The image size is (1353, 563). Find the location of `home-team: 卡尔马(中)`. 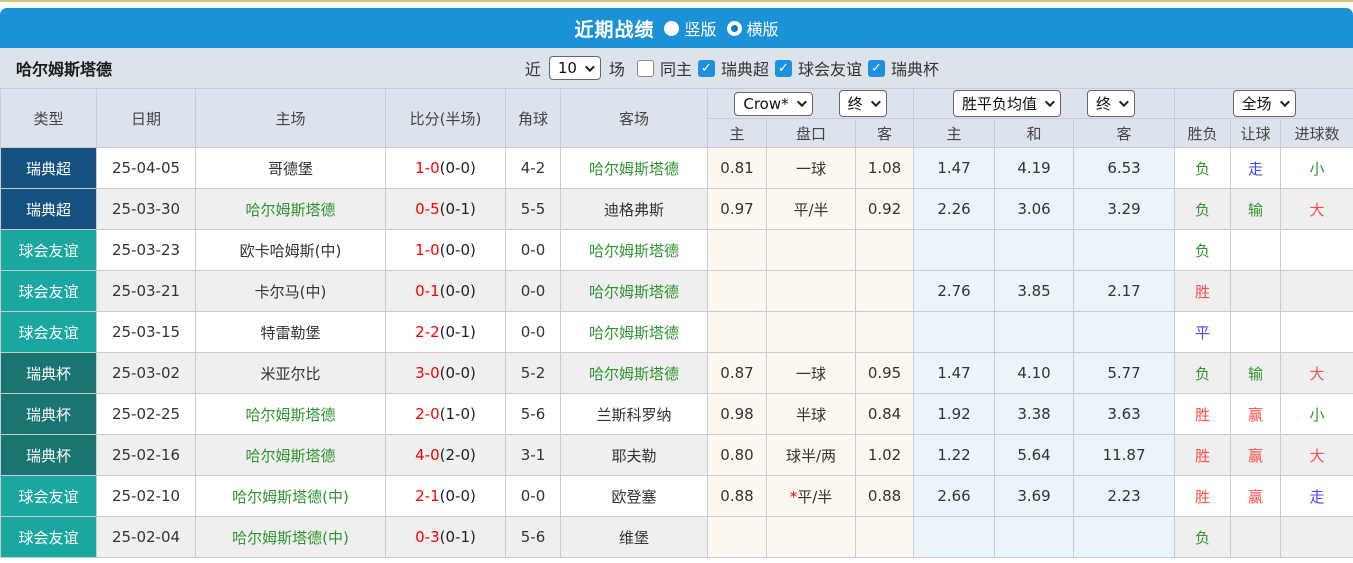

home-team: 卡尔马(中) is located at coordinates (290, 291).